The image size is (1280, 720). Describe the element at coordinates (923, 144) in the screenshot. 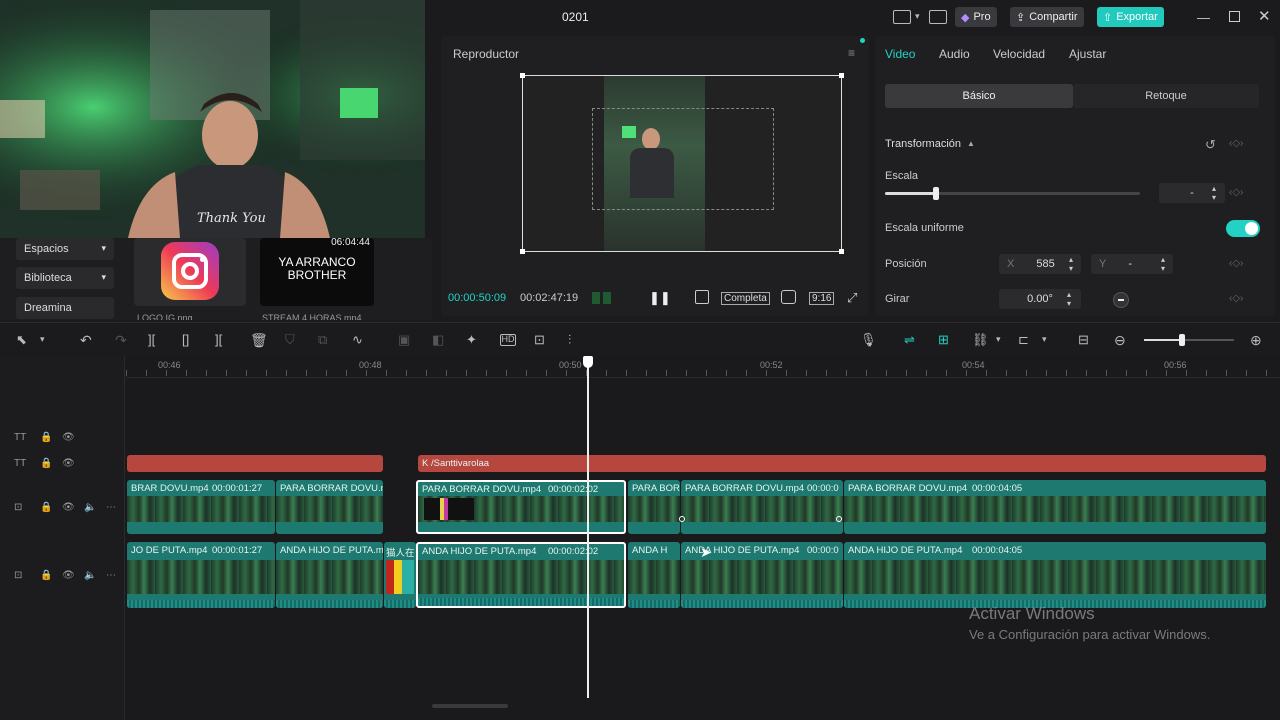

I see `section-transformacion: Transformación` at that location.